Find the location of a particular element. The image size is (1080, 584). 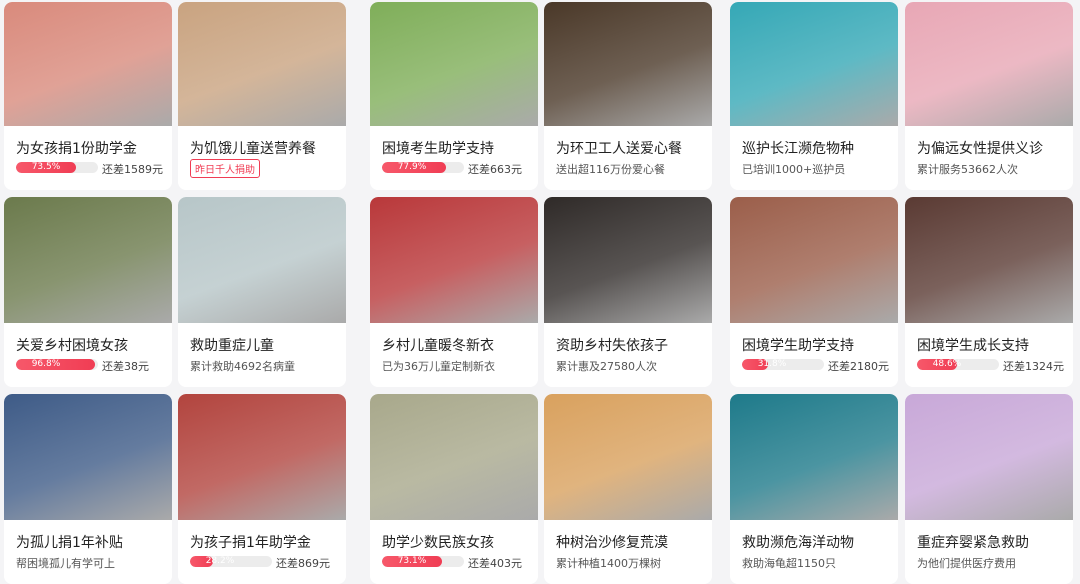

project-card: 重症弃婴紧急救助 为他们提供医疗费用 is located at coordinates (989, 489).